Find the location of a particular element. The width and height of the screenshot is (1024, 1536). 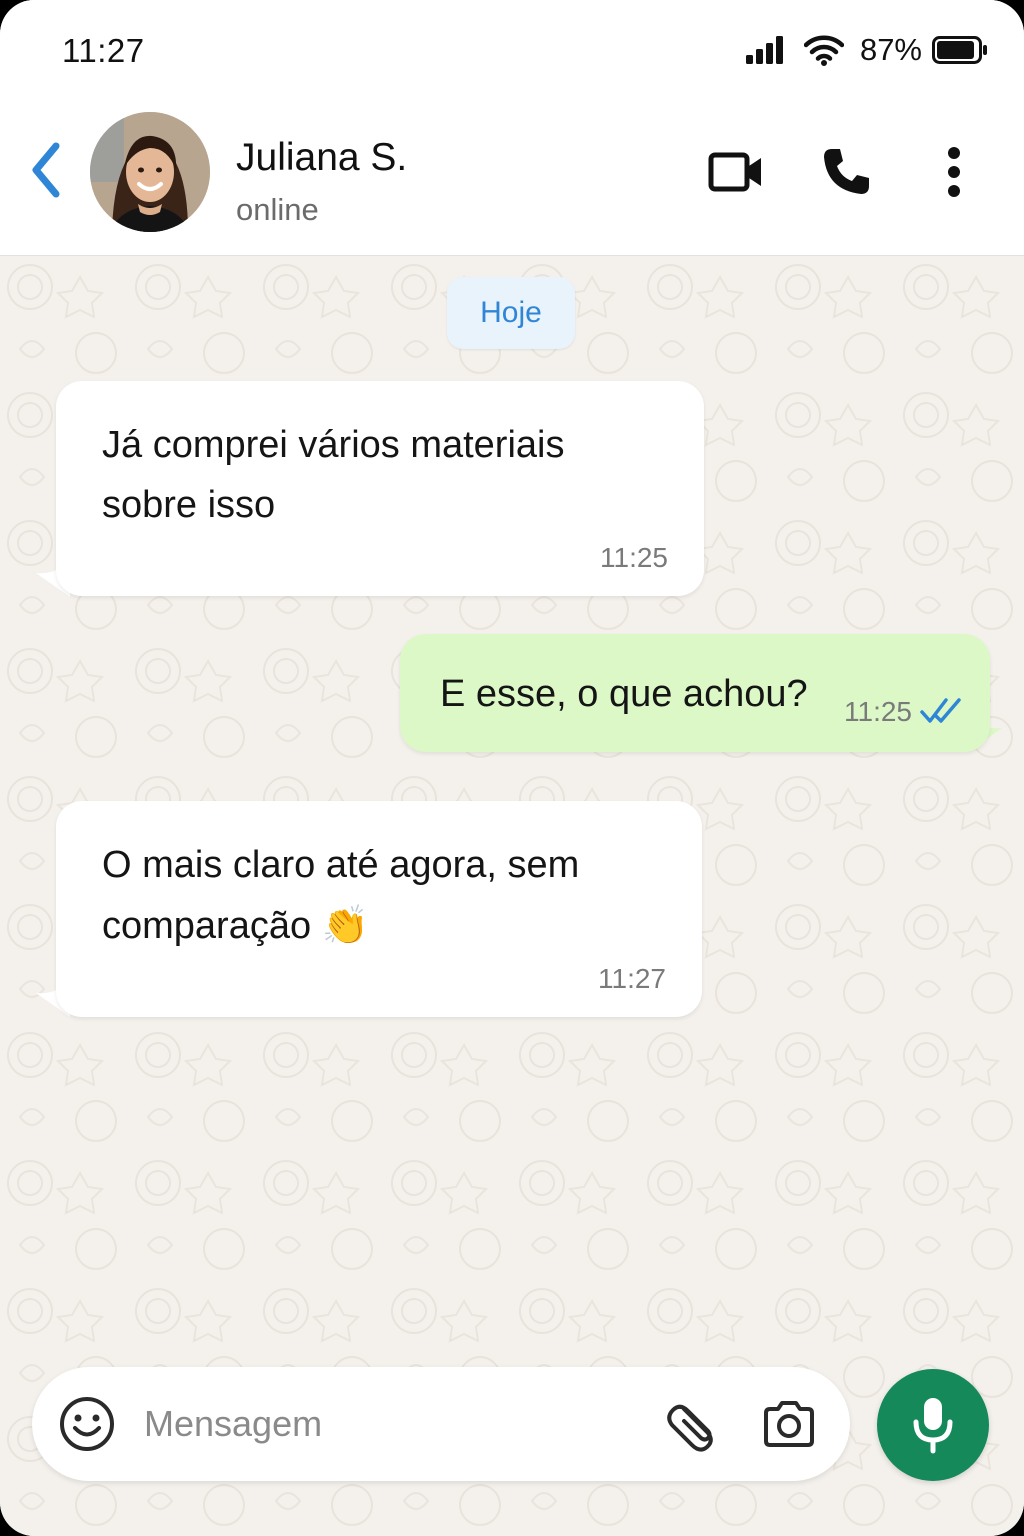

chevron-left-icon is located at coordinates (46, 170).